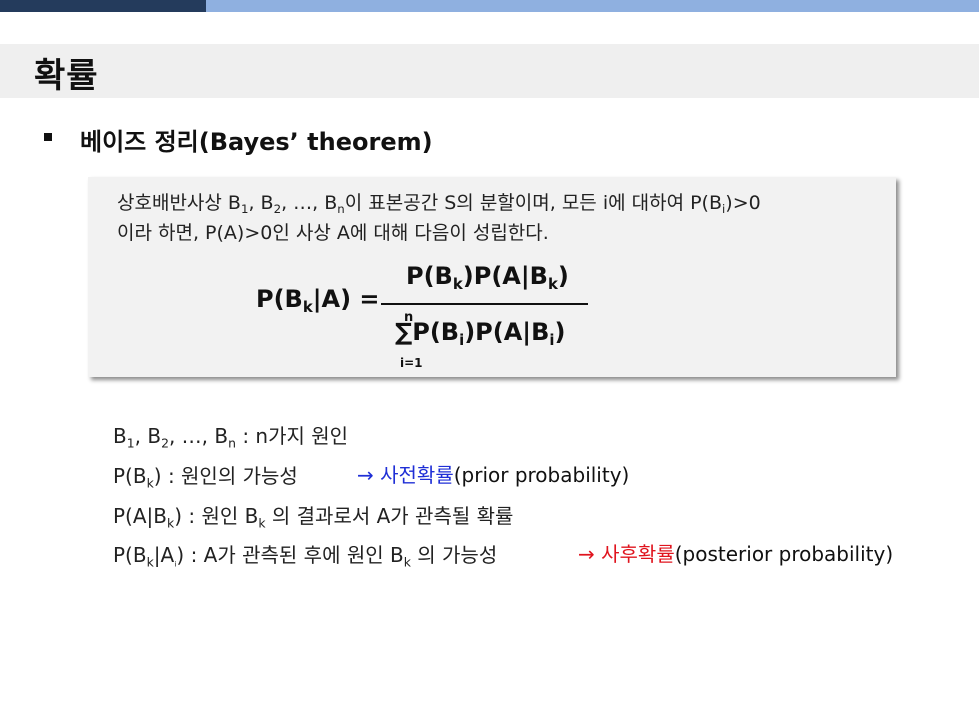  Describe the element at coordinates (736, 554) in the screenshot. I see `posterior-probability-note: → 사후확률(posterior probability)` at that location.